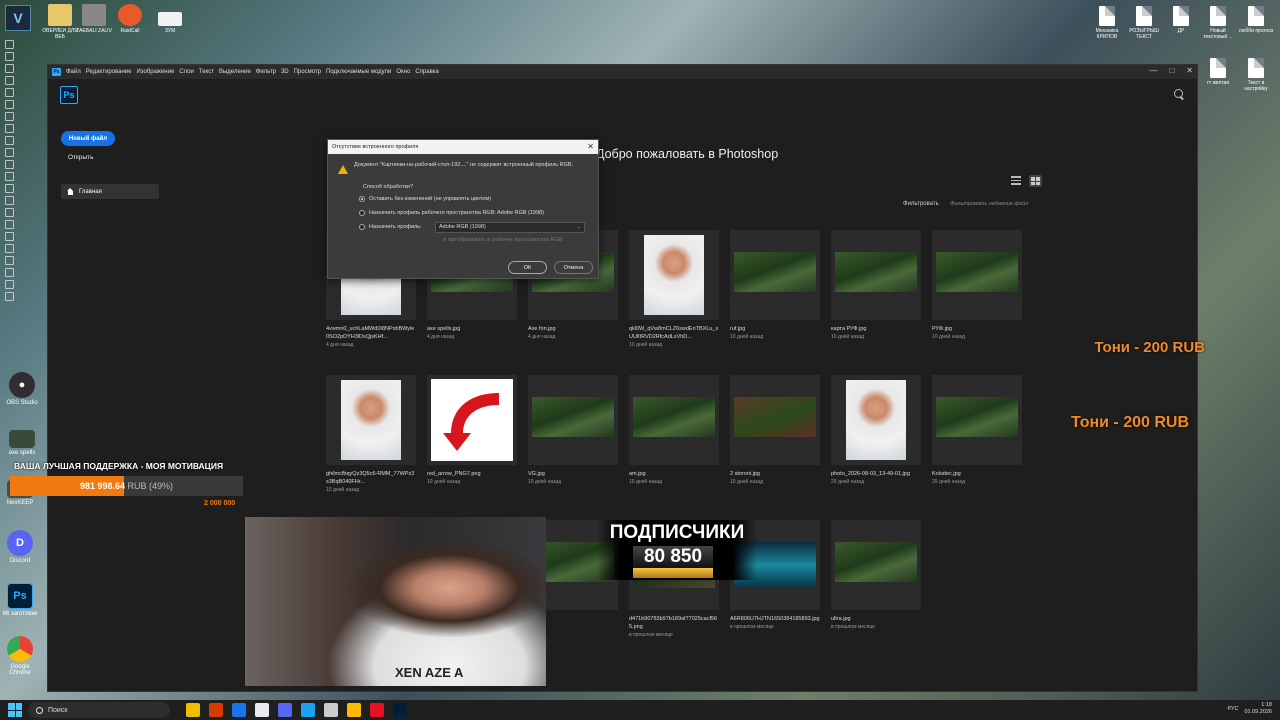 The width and height of the screenshot is (1280, 720). I want to click on sidebar-item-home: Главная, so click(110, 191).